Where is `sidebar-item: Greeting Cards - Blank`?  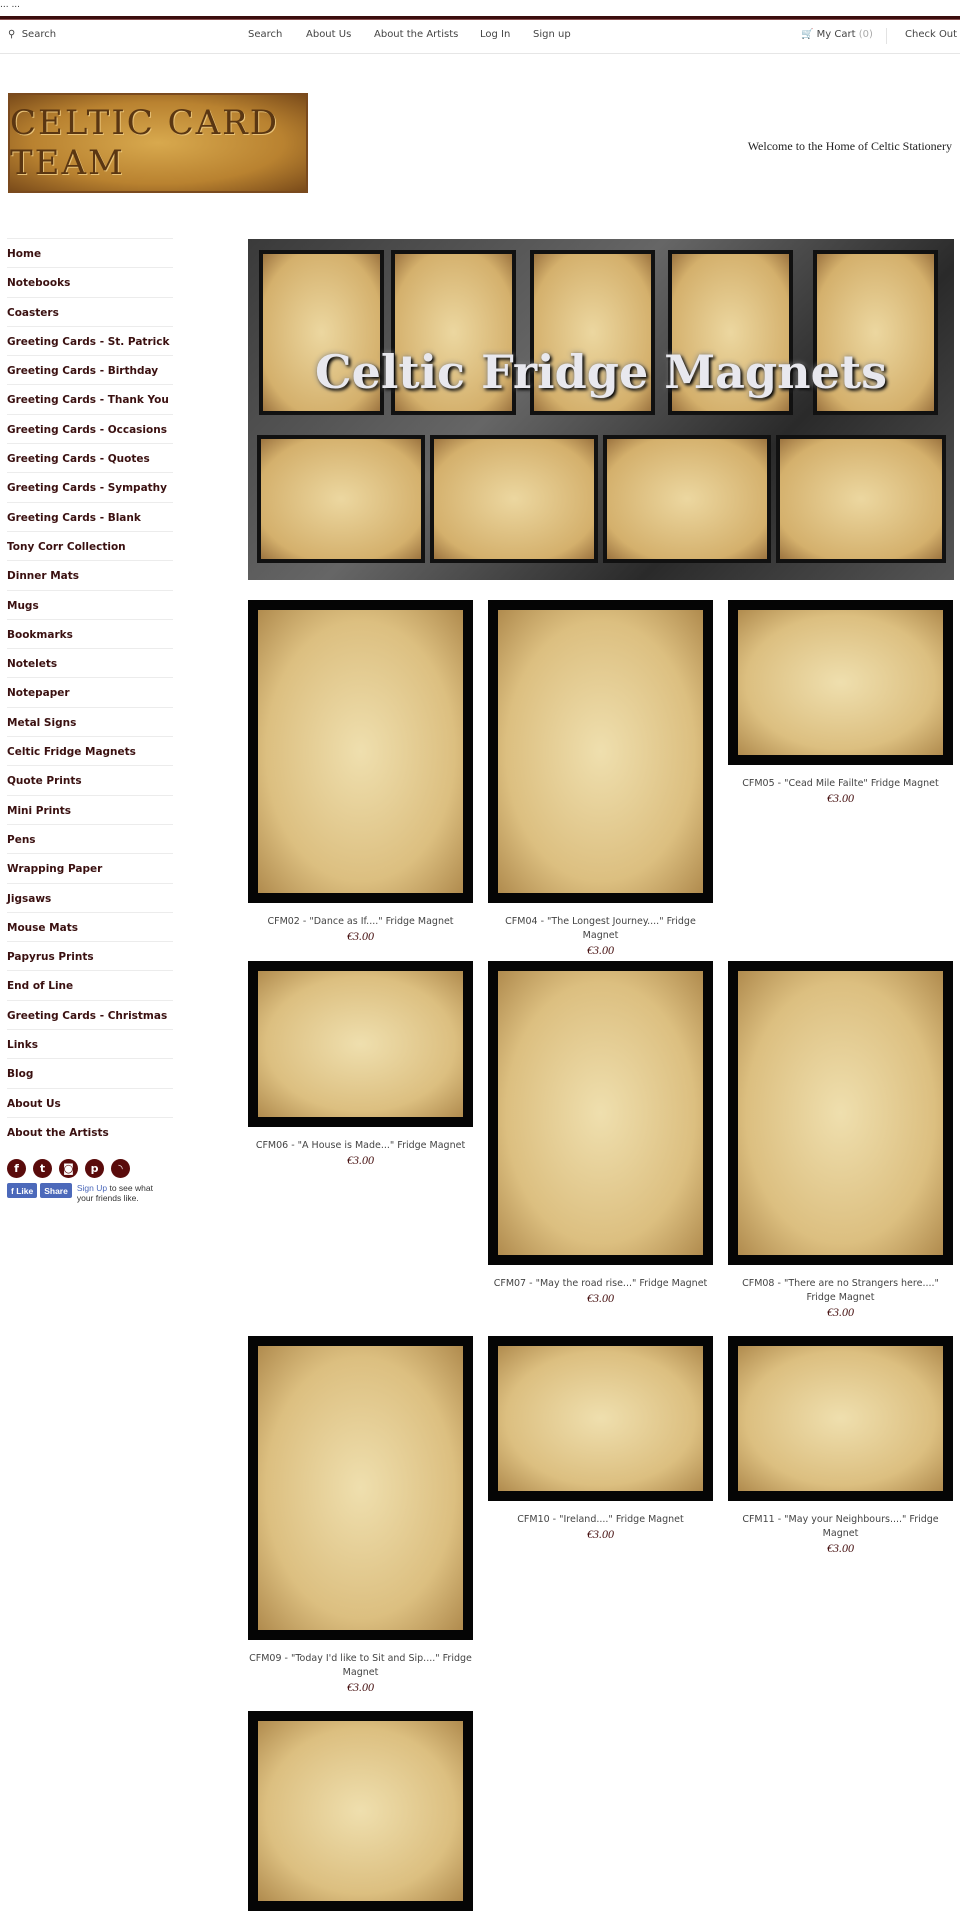 sidebar-item: Greeting Cards - Blank is located at coordinates (90, 516).